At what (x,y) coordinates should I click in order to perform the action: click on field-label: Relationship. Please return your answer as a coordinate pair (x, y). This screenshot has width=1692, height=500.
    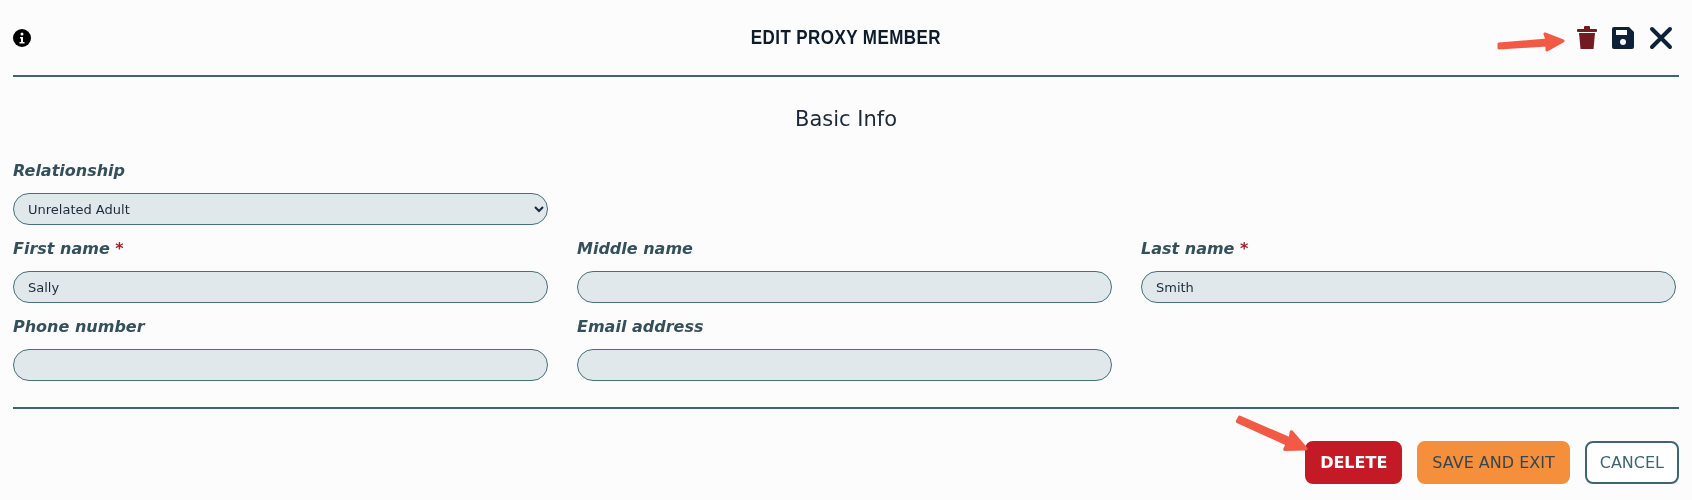
    Looking at the image, I should click on (70, 170).